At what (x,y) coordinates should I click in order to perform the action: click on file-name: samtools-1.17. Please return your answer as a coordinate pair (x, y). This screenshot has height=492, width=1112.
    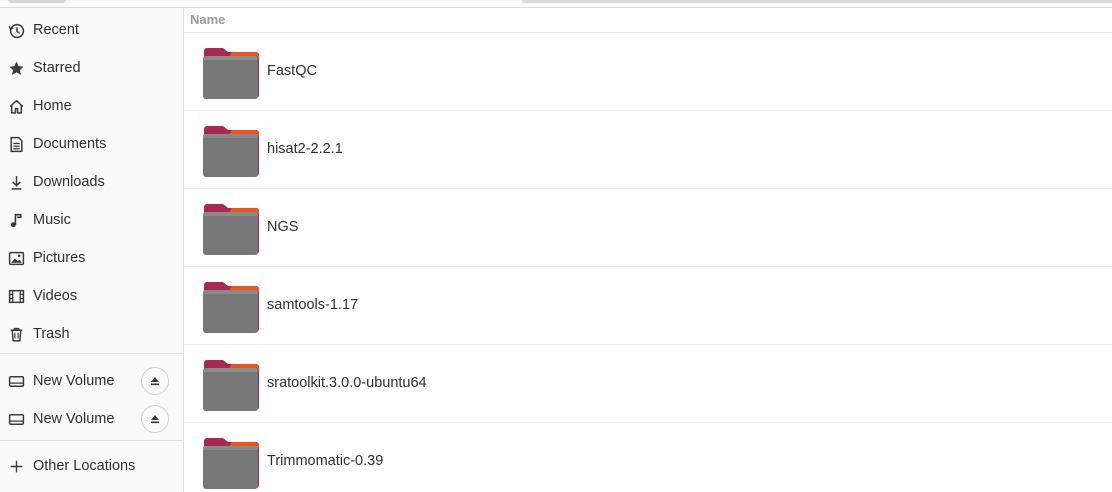
    Looking at the image, I should click on (313, 305).